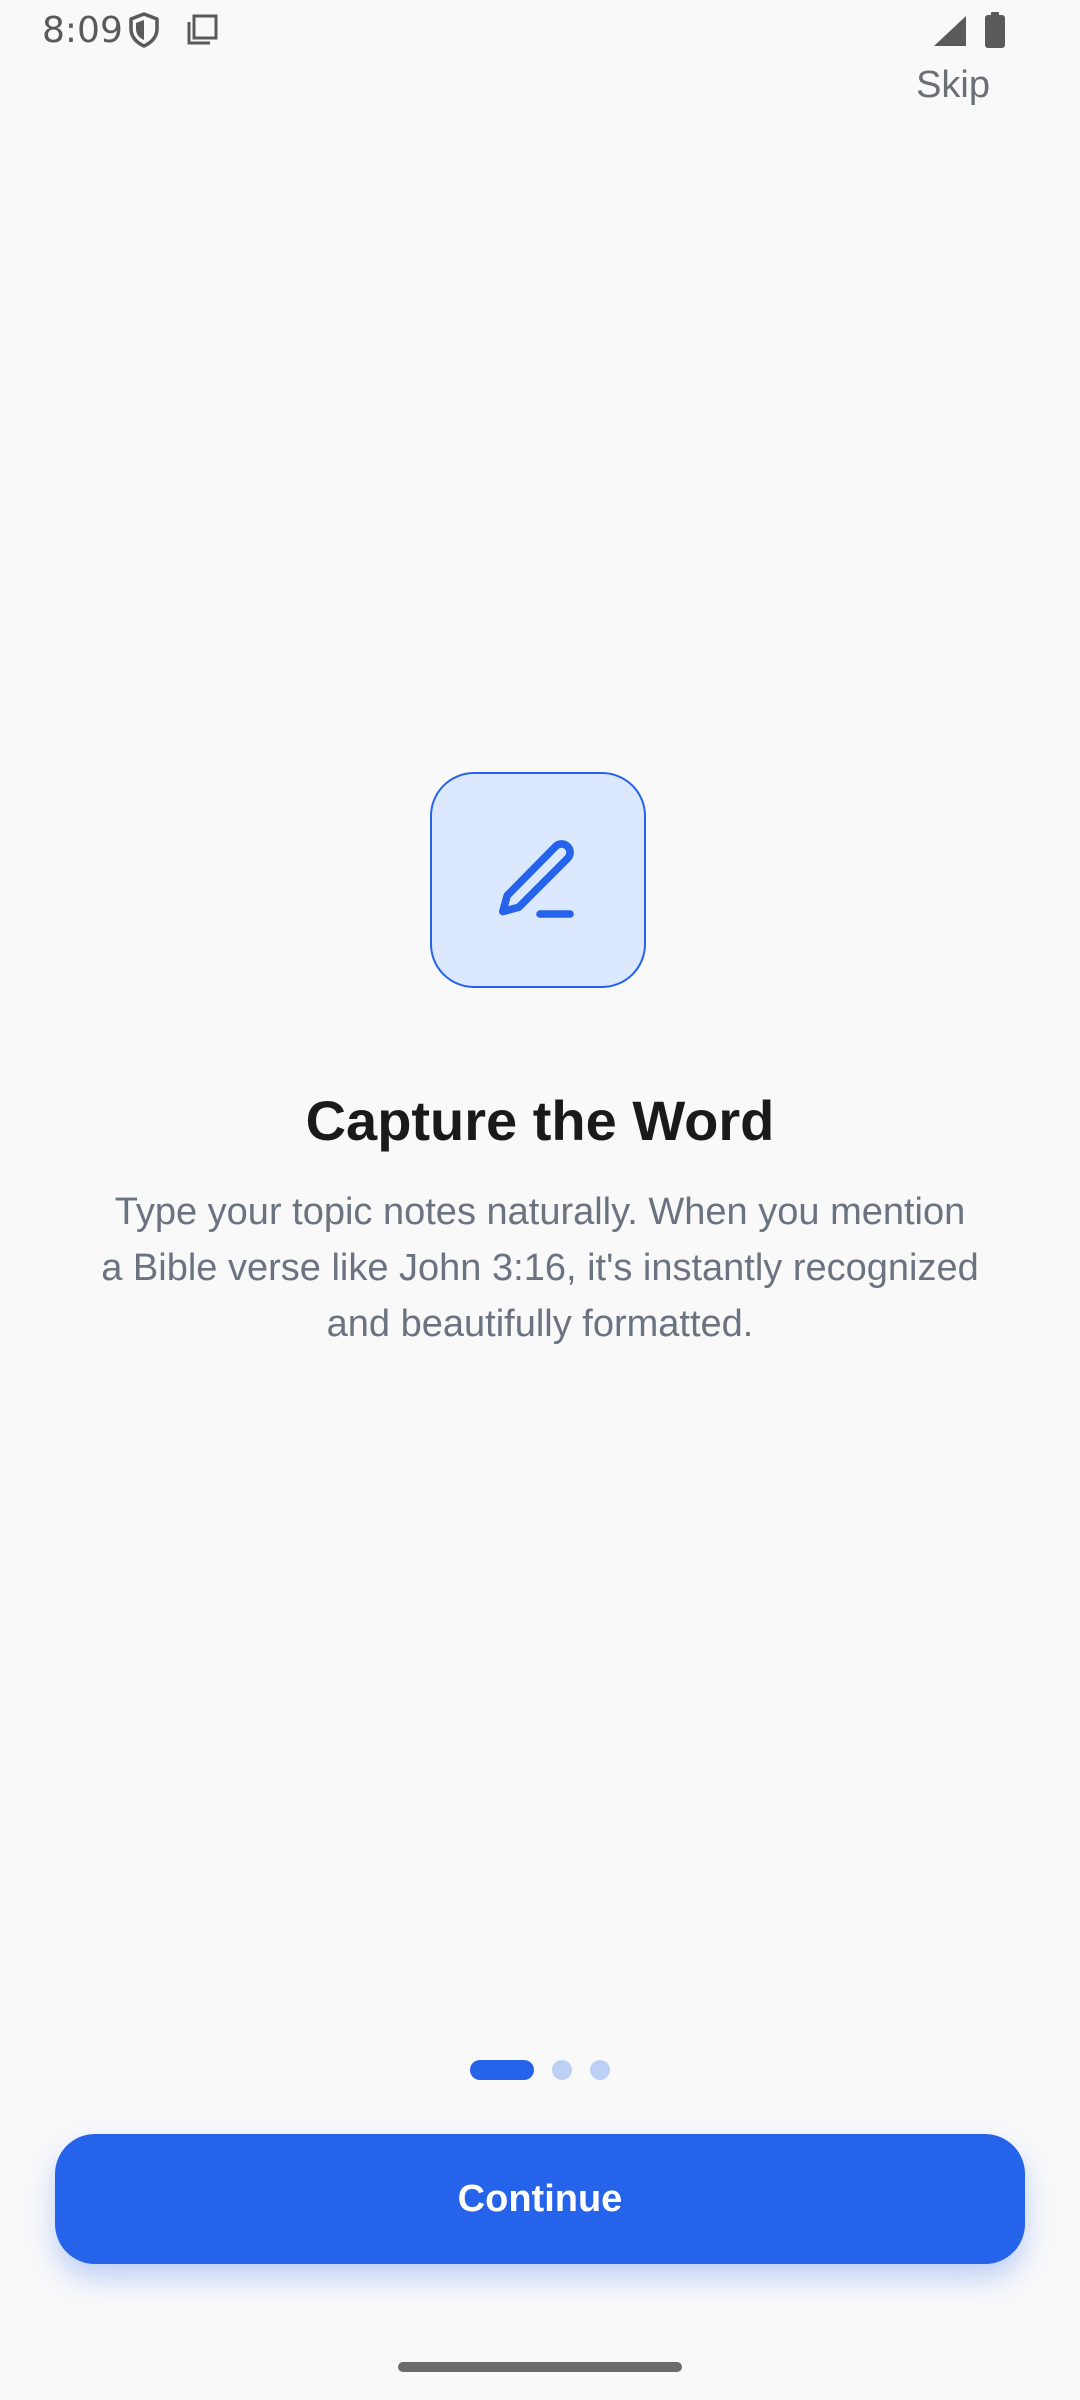 The image size is (1080, 2400). What do you see at coordinates (540, 2367) in the screenshot?
I see `home-indicator` at bounding box center [540, 2367].